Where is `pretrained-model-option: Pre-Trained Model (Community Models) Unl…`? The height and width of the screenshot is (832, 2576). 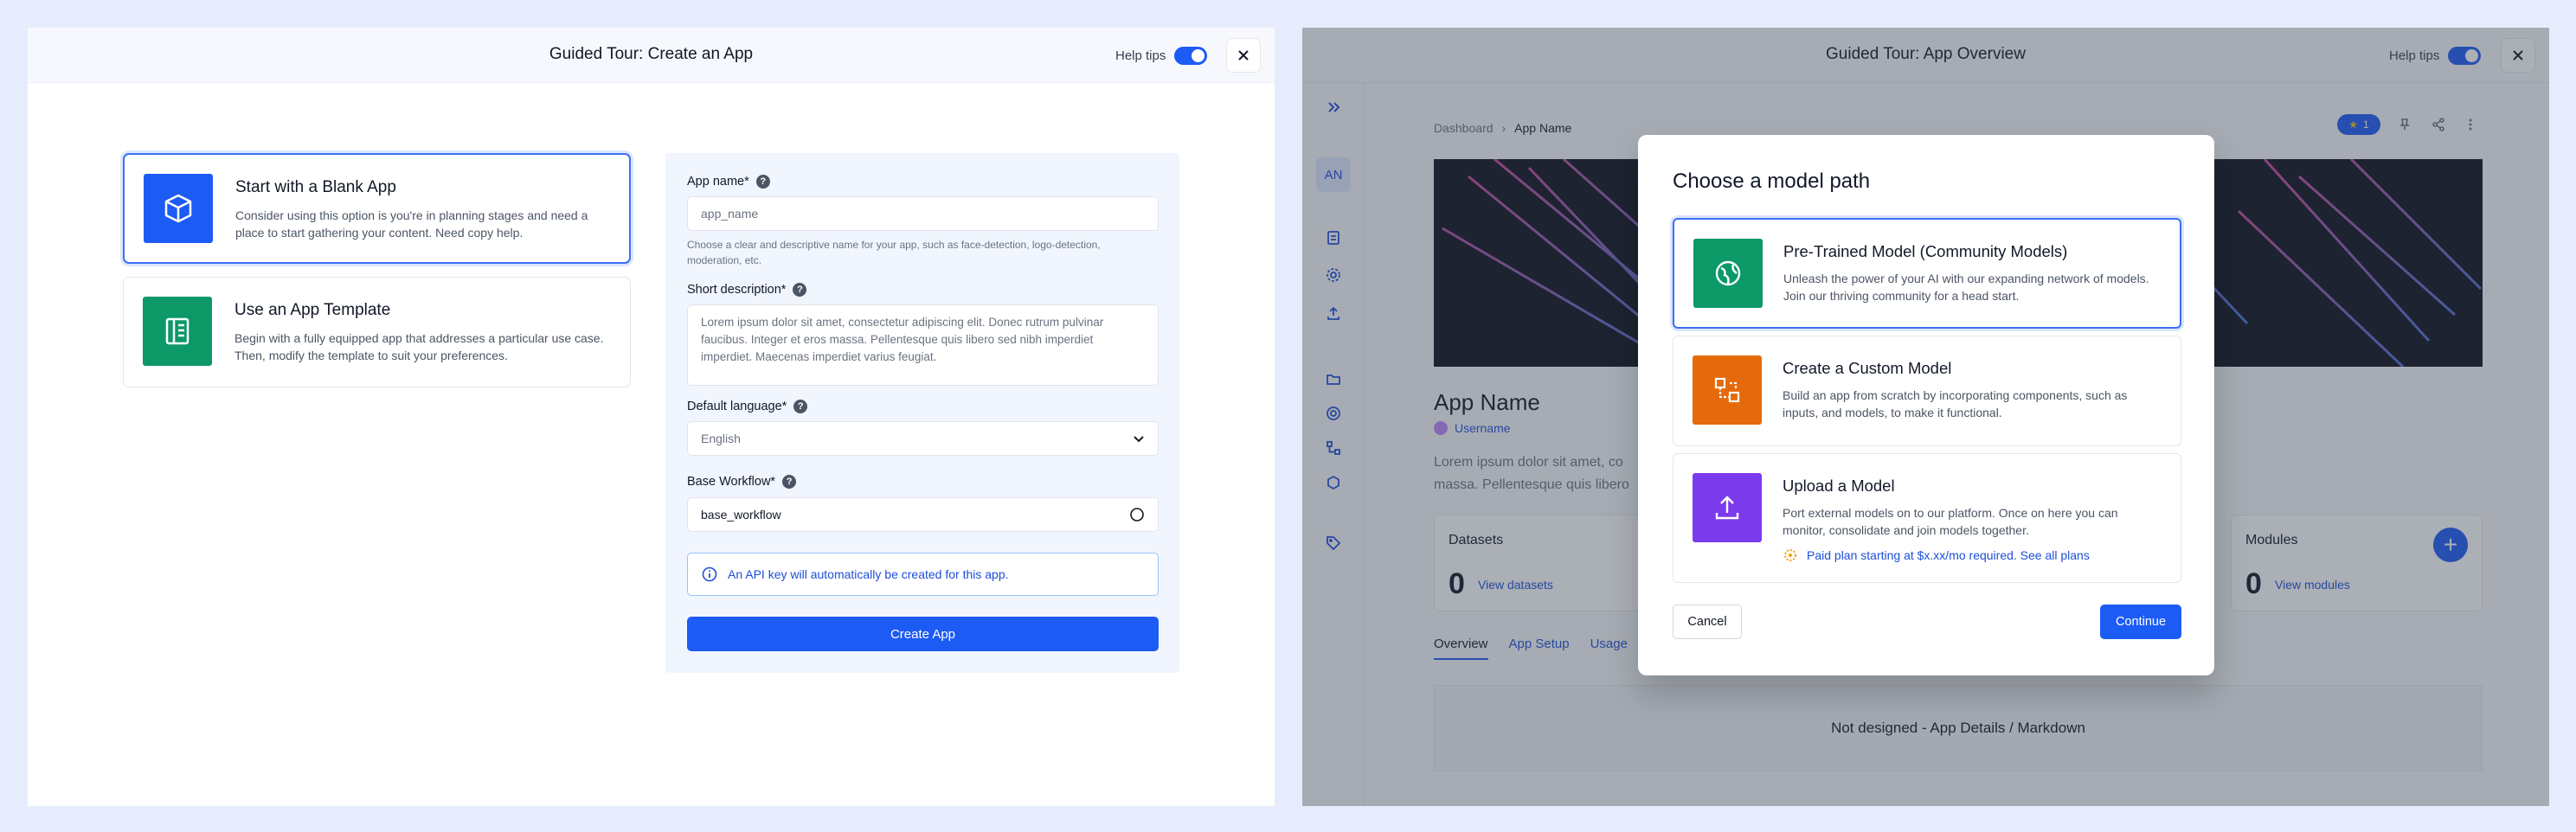 pretrained-model-option: Pre-Trained Model (Community Models) Unl… is located at coordinates (1927, 273).